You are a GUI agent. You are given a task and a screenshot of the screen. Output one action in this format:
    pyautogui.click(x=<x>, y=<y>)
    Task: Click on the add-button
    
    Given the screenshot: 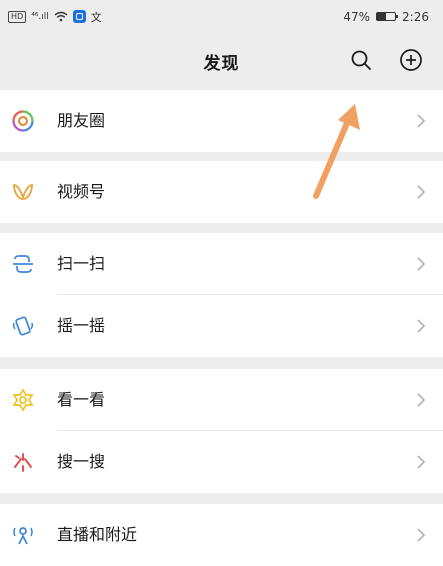 What is the action you would take?
    pyautogui.click(x=411, y=60)
    